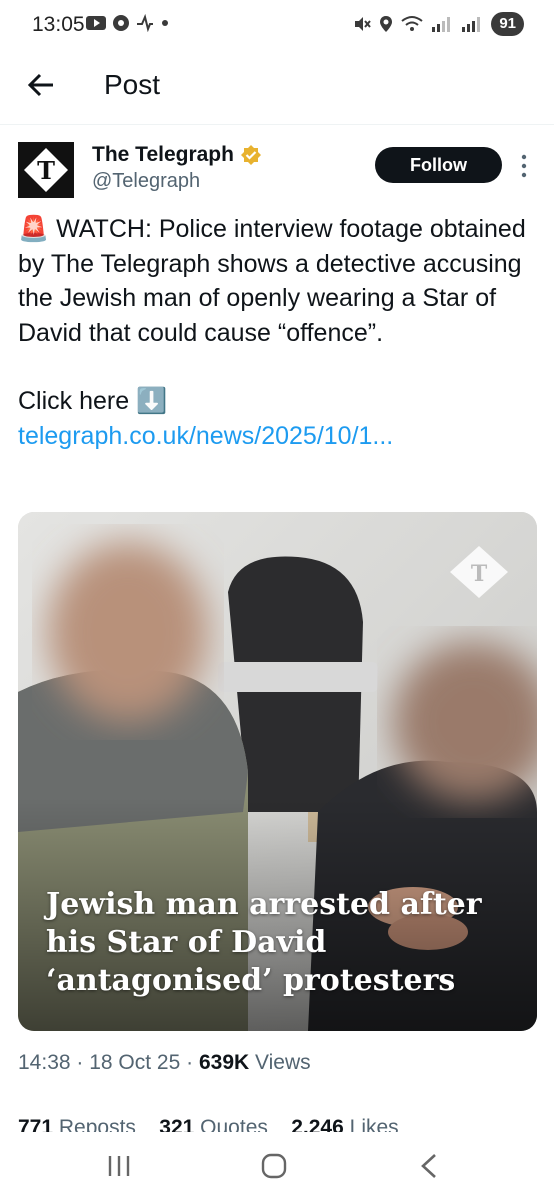  Describe the element at coordinates (250, 155) in the screenshot. I see `verified-badge-icon` at that location.